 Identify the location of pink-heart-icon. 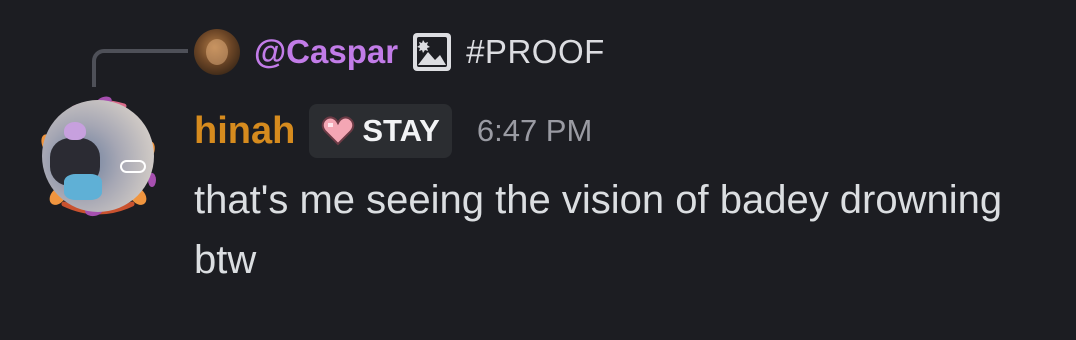
(338, 131).